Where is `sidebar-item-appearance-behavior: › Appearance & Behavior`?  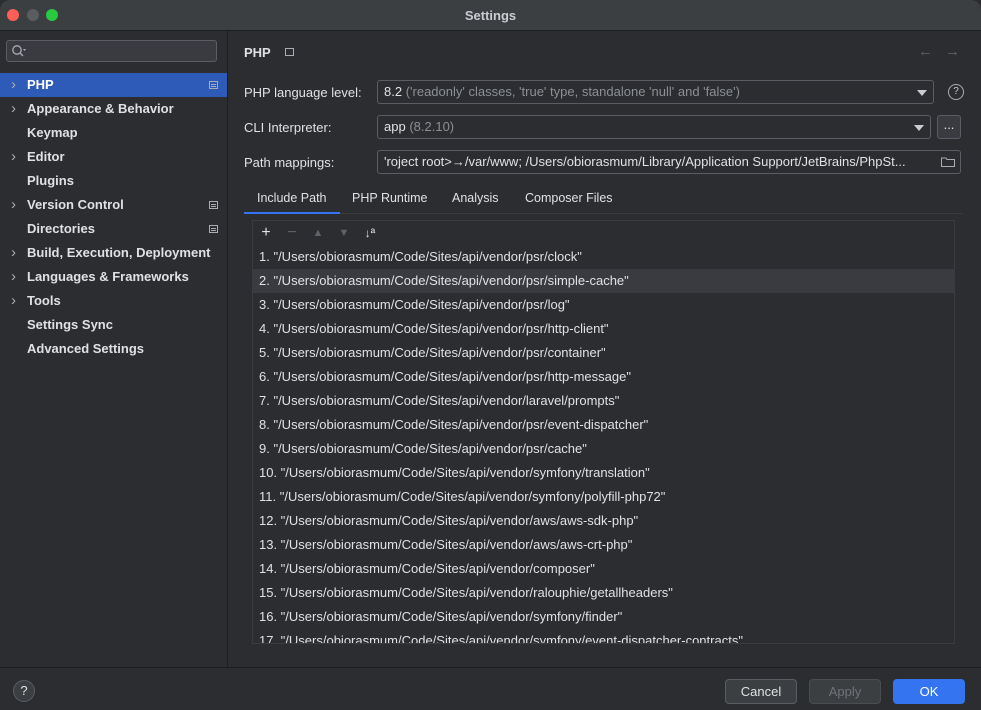 sidebar-item-appearance-behavior: › Appearance & Behavior is located at coordinates (113, 109).